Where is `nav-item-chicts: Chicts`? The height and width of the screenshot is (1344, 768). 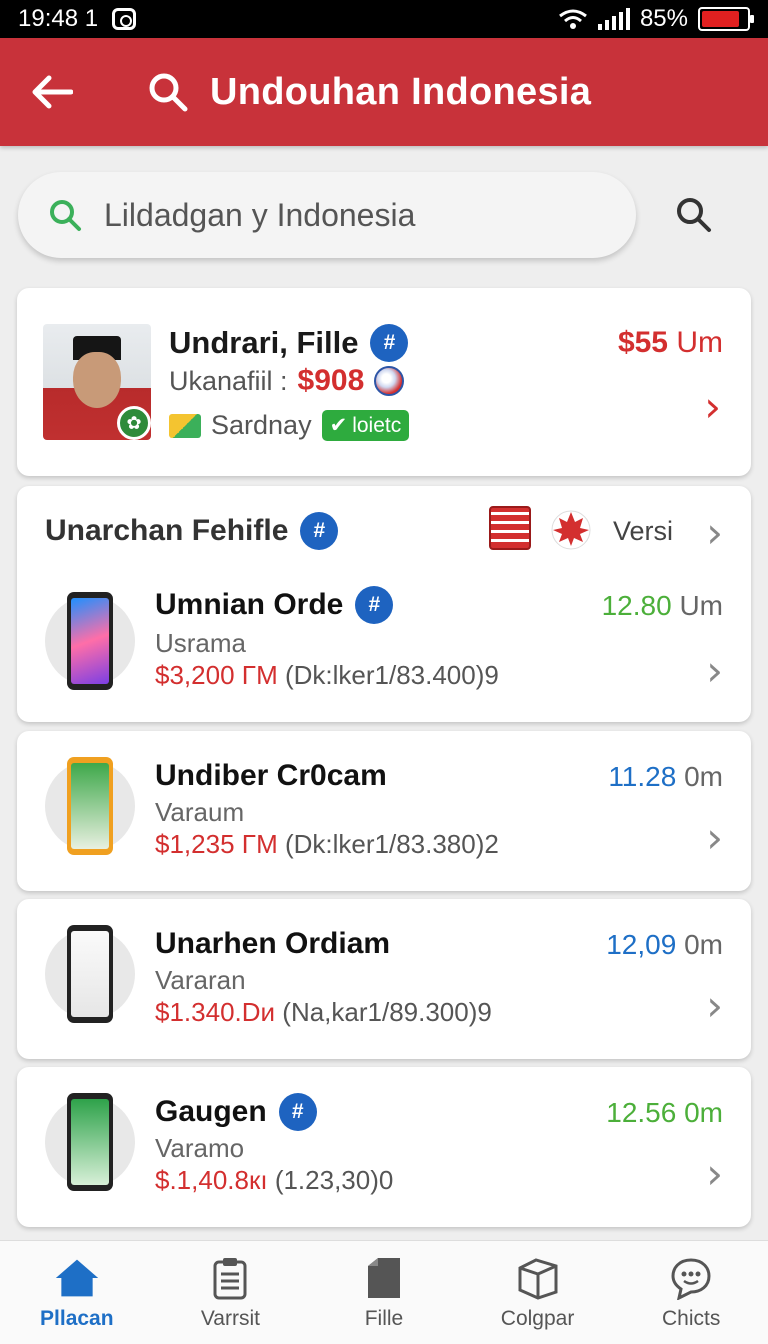 nav-item-chicts: Chicts is located at coordinates (691, 1292).